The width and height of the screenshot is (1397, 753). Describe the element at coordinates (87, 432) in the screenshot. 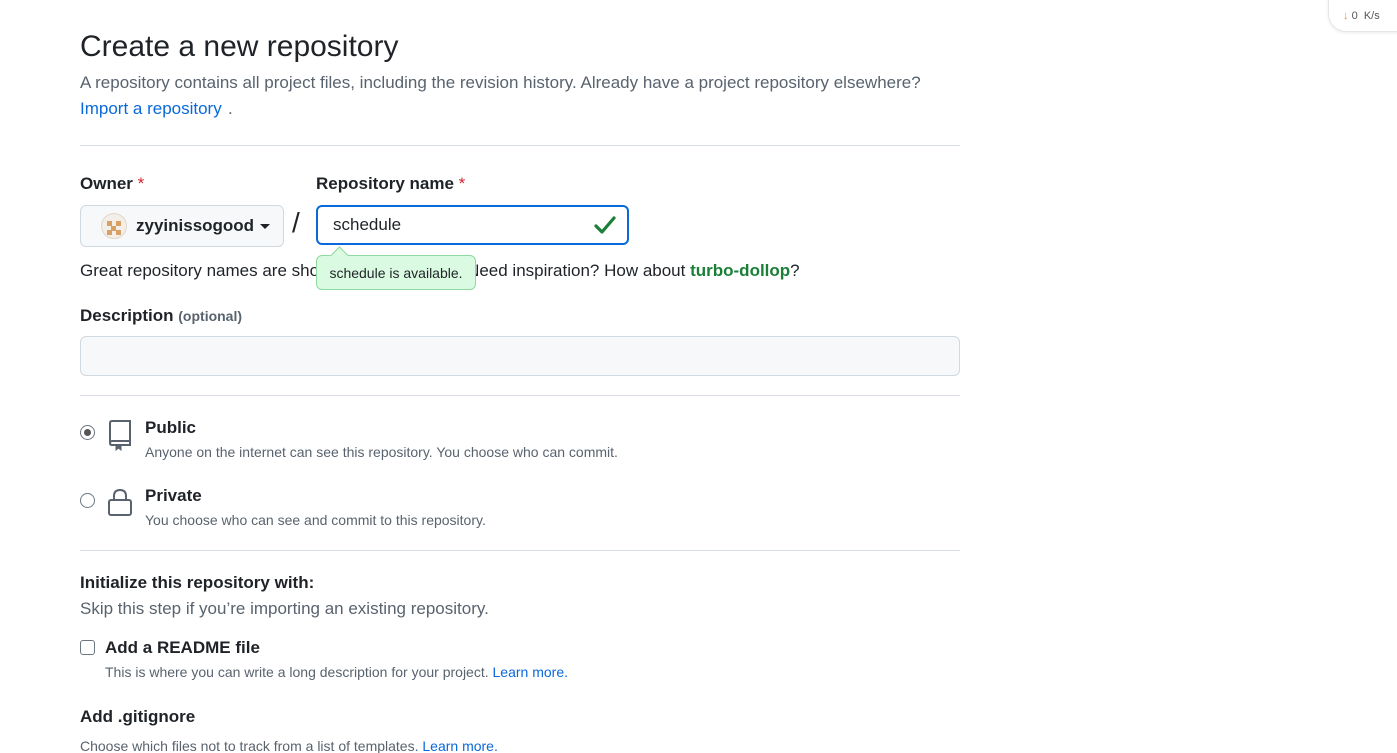

I see `public-radio` at that location.